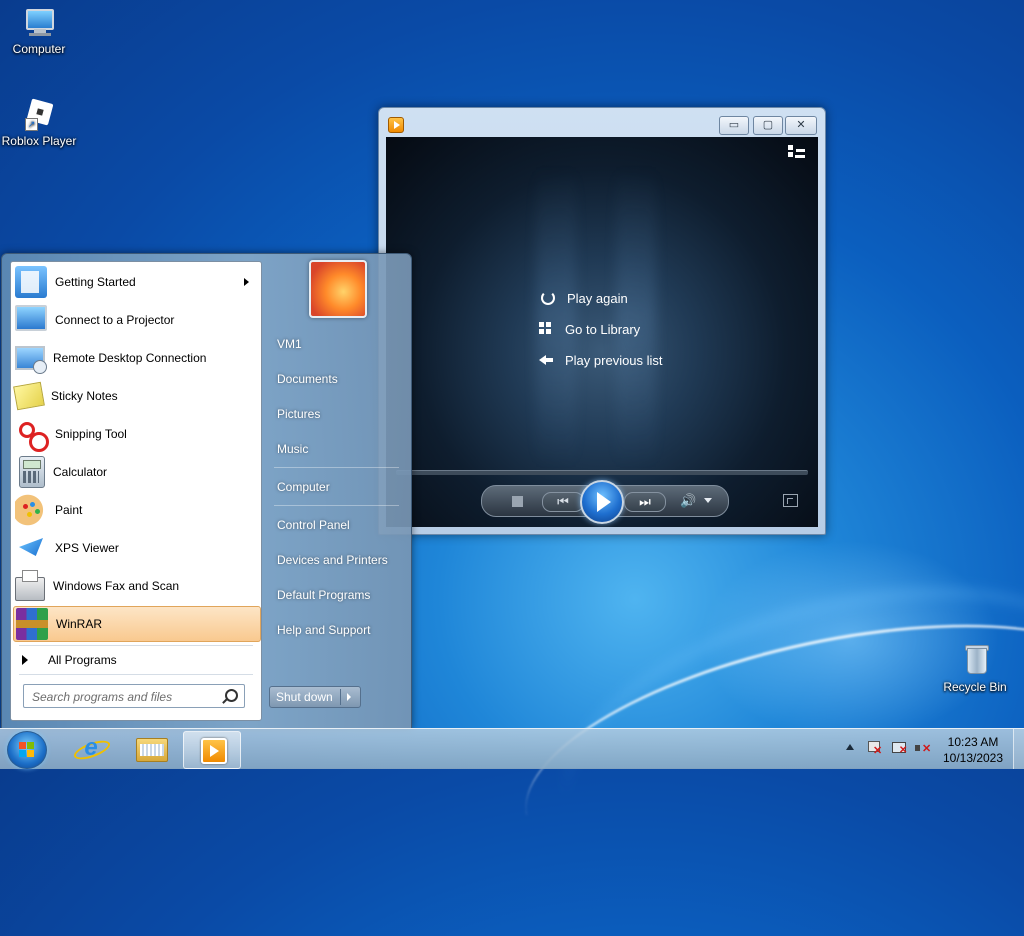 Image resolution: width=1024 pixels, height=936 pixels. What do you see at coordinates (396, 125) in the screenshot?
I see `media-player-app-icon` at bounding box center [396, 125].